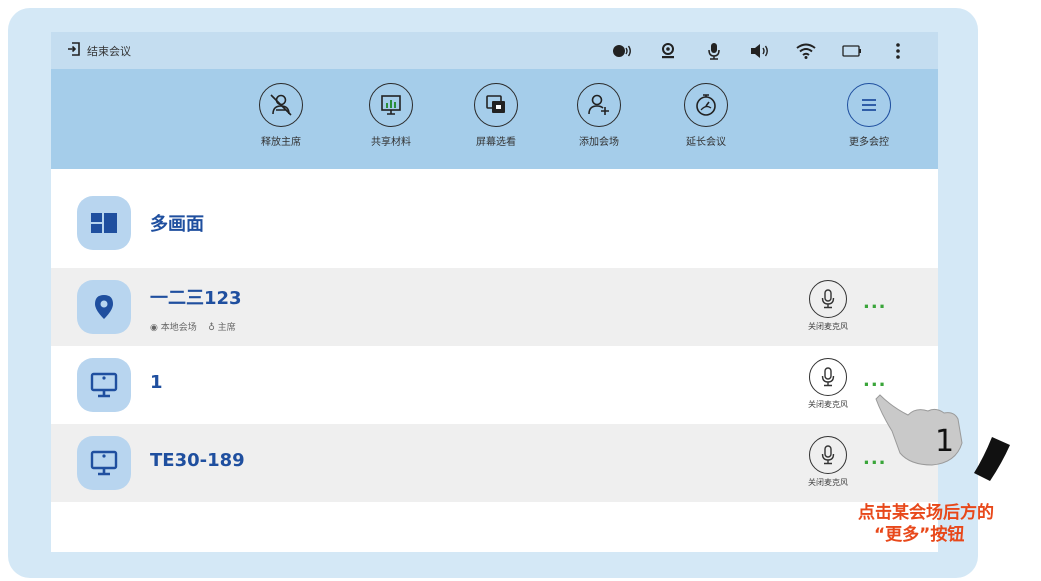  What do you see at coordinates (945, 441) in the screenshot?
I see `step-number: 1` at bounding box center [945, 441].